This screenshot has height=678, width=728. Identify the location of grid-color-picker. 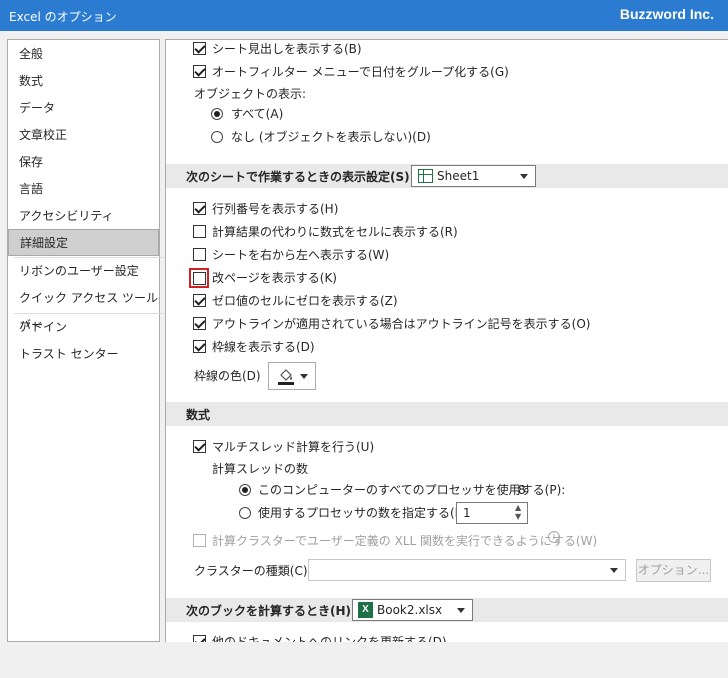
(292, 376).